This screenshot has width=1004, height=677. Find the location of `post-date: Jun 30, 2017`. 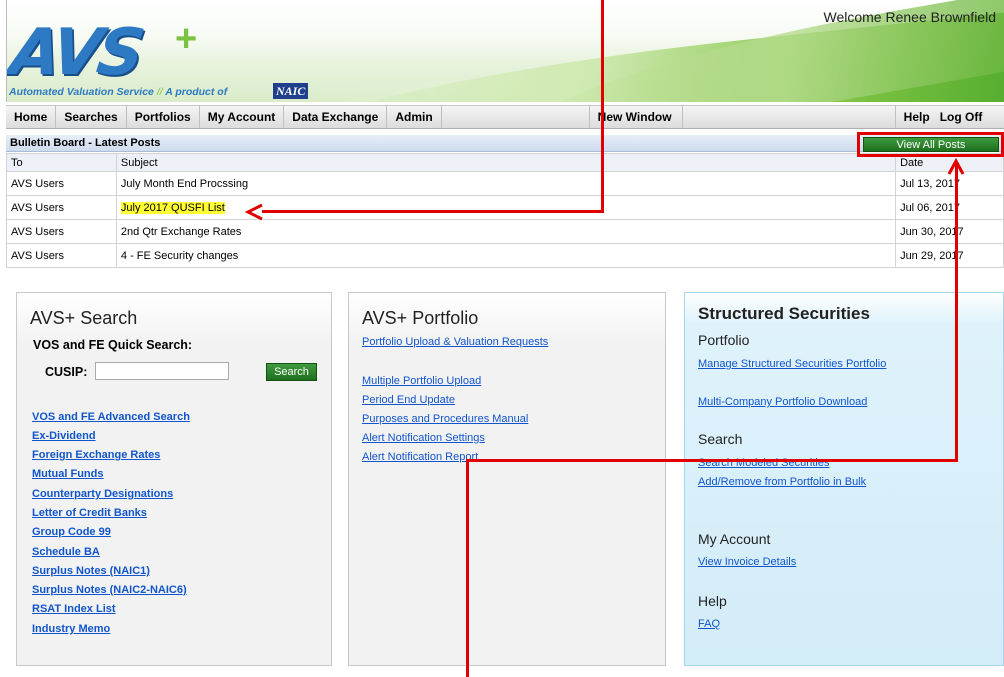

post-date: Jun 30, 2017 is located at coordinates (949, 231).